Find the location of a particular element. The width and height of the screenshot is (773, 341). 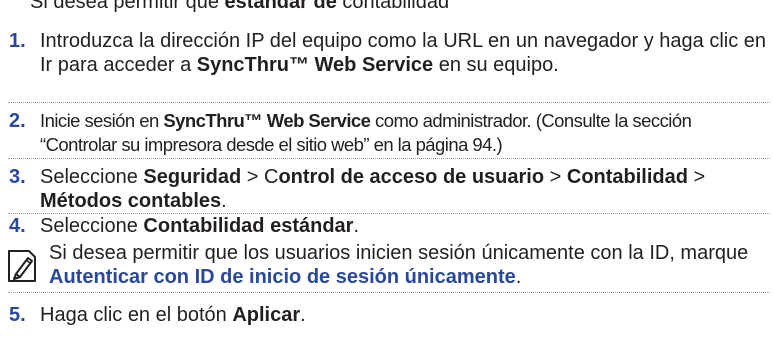

step-number: 4. is located at coordinates (17, 226).